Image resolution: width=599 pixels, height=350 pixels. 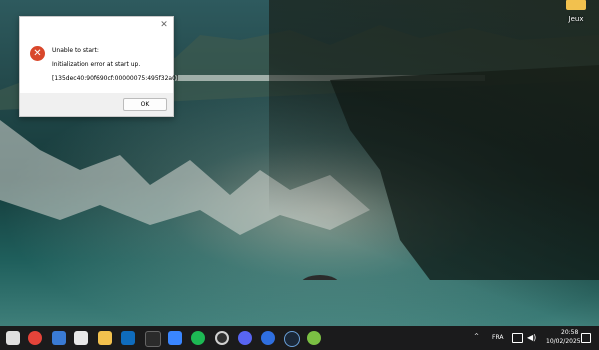 I want to click on task-view-icon, so click(x=13, y=338).